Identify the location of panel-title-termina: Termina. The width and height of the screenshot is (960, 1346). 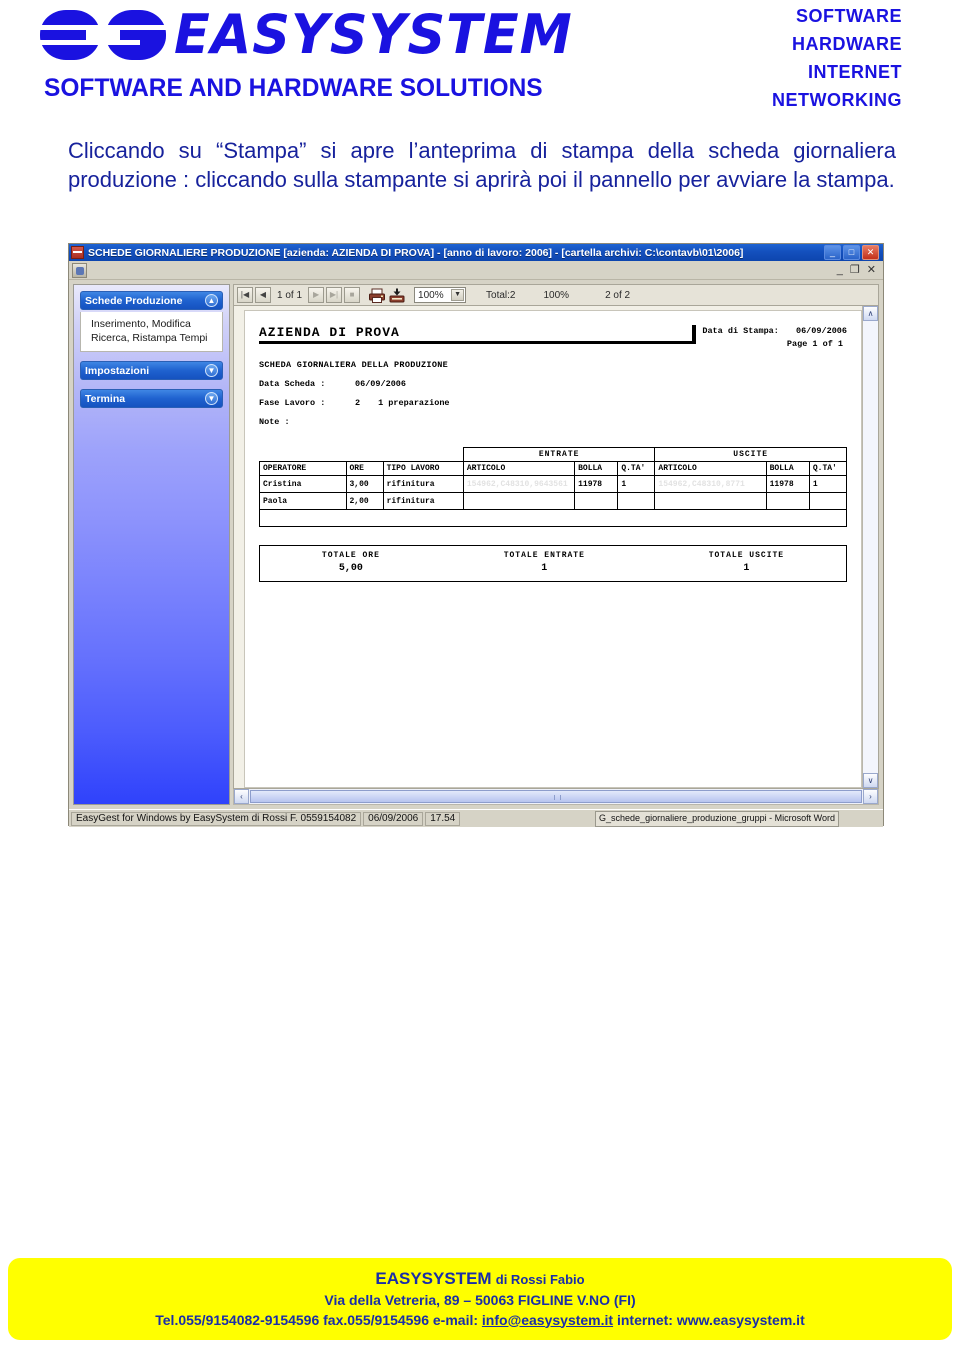
(105, 398).